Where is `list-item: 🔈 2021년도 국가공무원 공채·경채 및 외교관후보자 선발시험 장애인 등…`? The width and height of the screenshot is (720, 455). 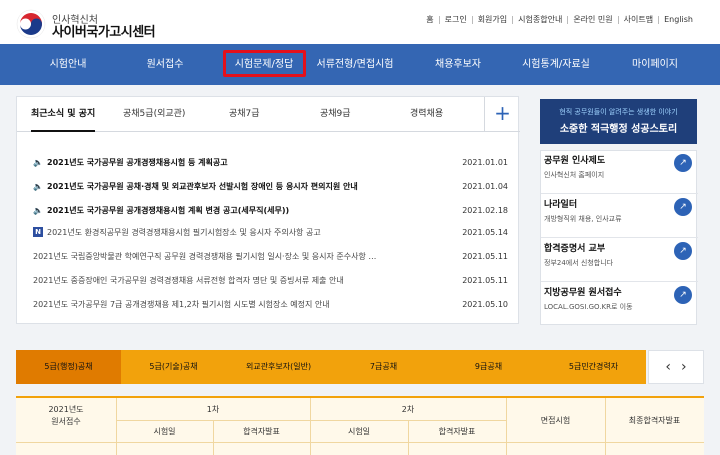 list-item: 🔈 2021년도 국가공무원 공채·경채 및 외교관후보자 선발시험 장애인 등… is located at coordinates (270, 186).